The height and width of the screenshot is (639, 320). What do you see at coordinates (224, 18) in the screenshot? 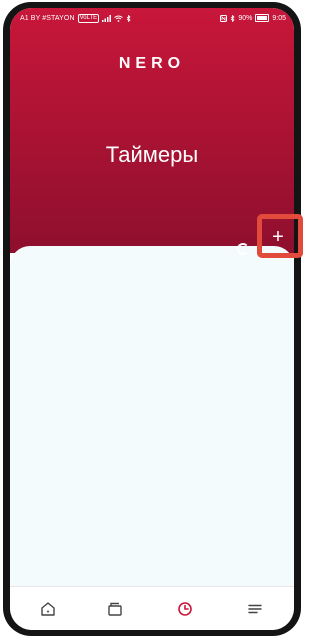
I see `nfc-icon` at bounding box center [224, 18].